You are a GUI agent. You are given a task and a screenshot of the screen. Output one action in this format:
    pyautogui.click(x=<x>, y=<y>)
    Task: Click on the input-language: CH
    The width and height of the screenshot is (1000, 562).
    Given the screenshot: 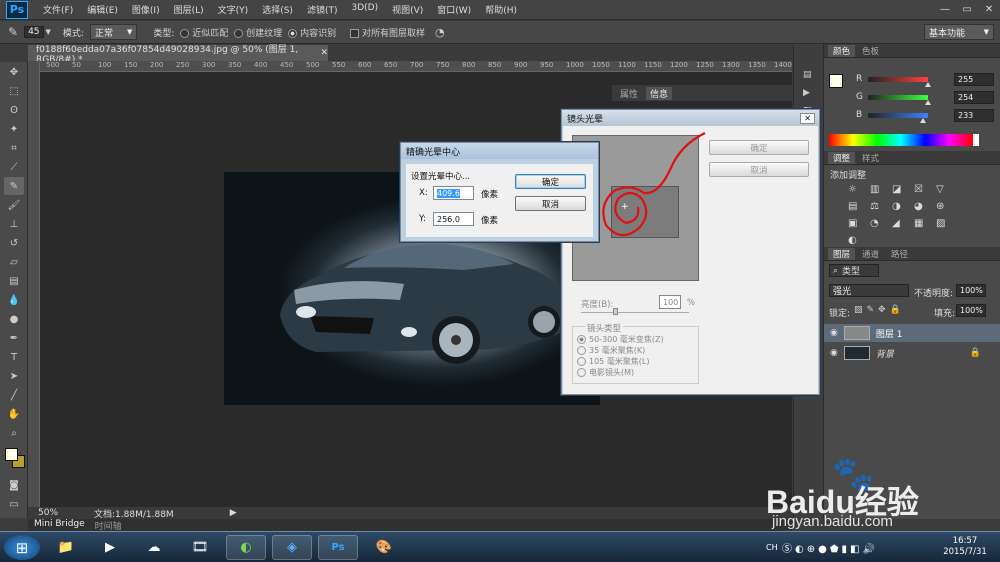 What is the action you would take?
    pyautogui.click(x=772, y=547)
    